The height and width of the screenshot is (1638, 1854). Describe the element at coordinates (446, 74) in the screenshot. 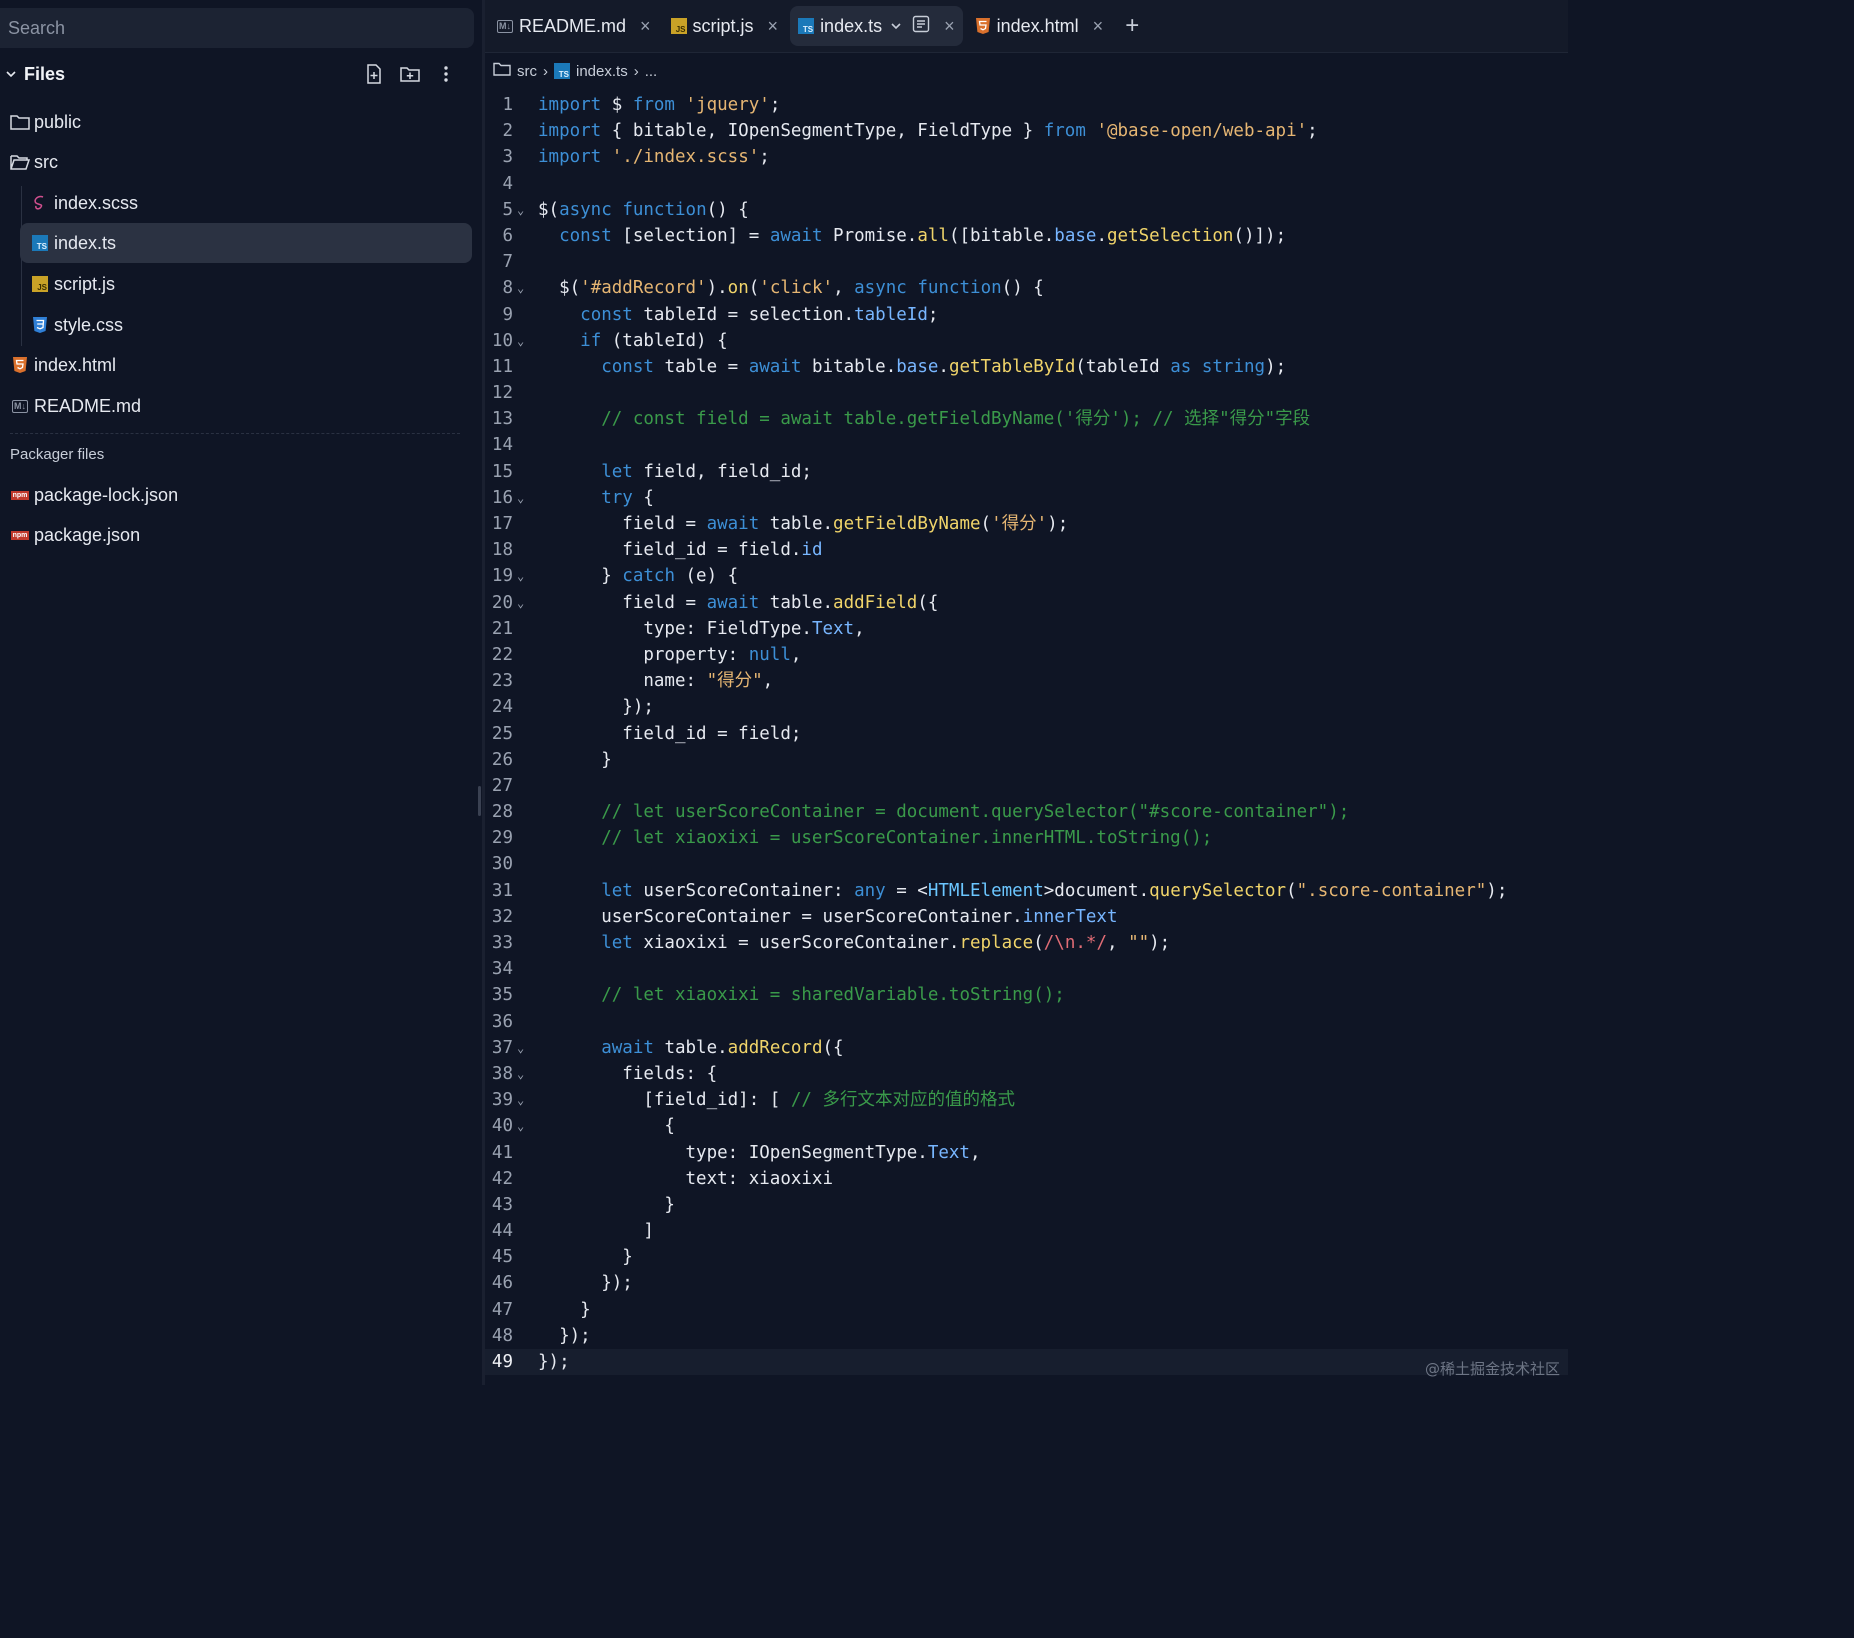

I see `more-icon` at that location.